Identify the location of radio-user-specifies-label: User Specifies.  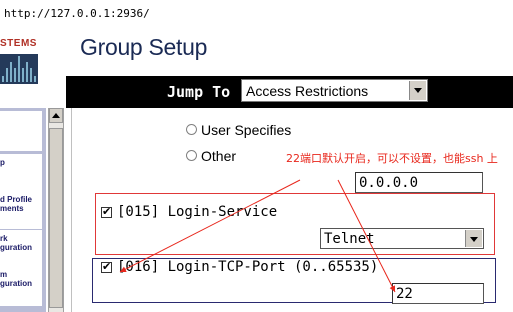
(246, 130).